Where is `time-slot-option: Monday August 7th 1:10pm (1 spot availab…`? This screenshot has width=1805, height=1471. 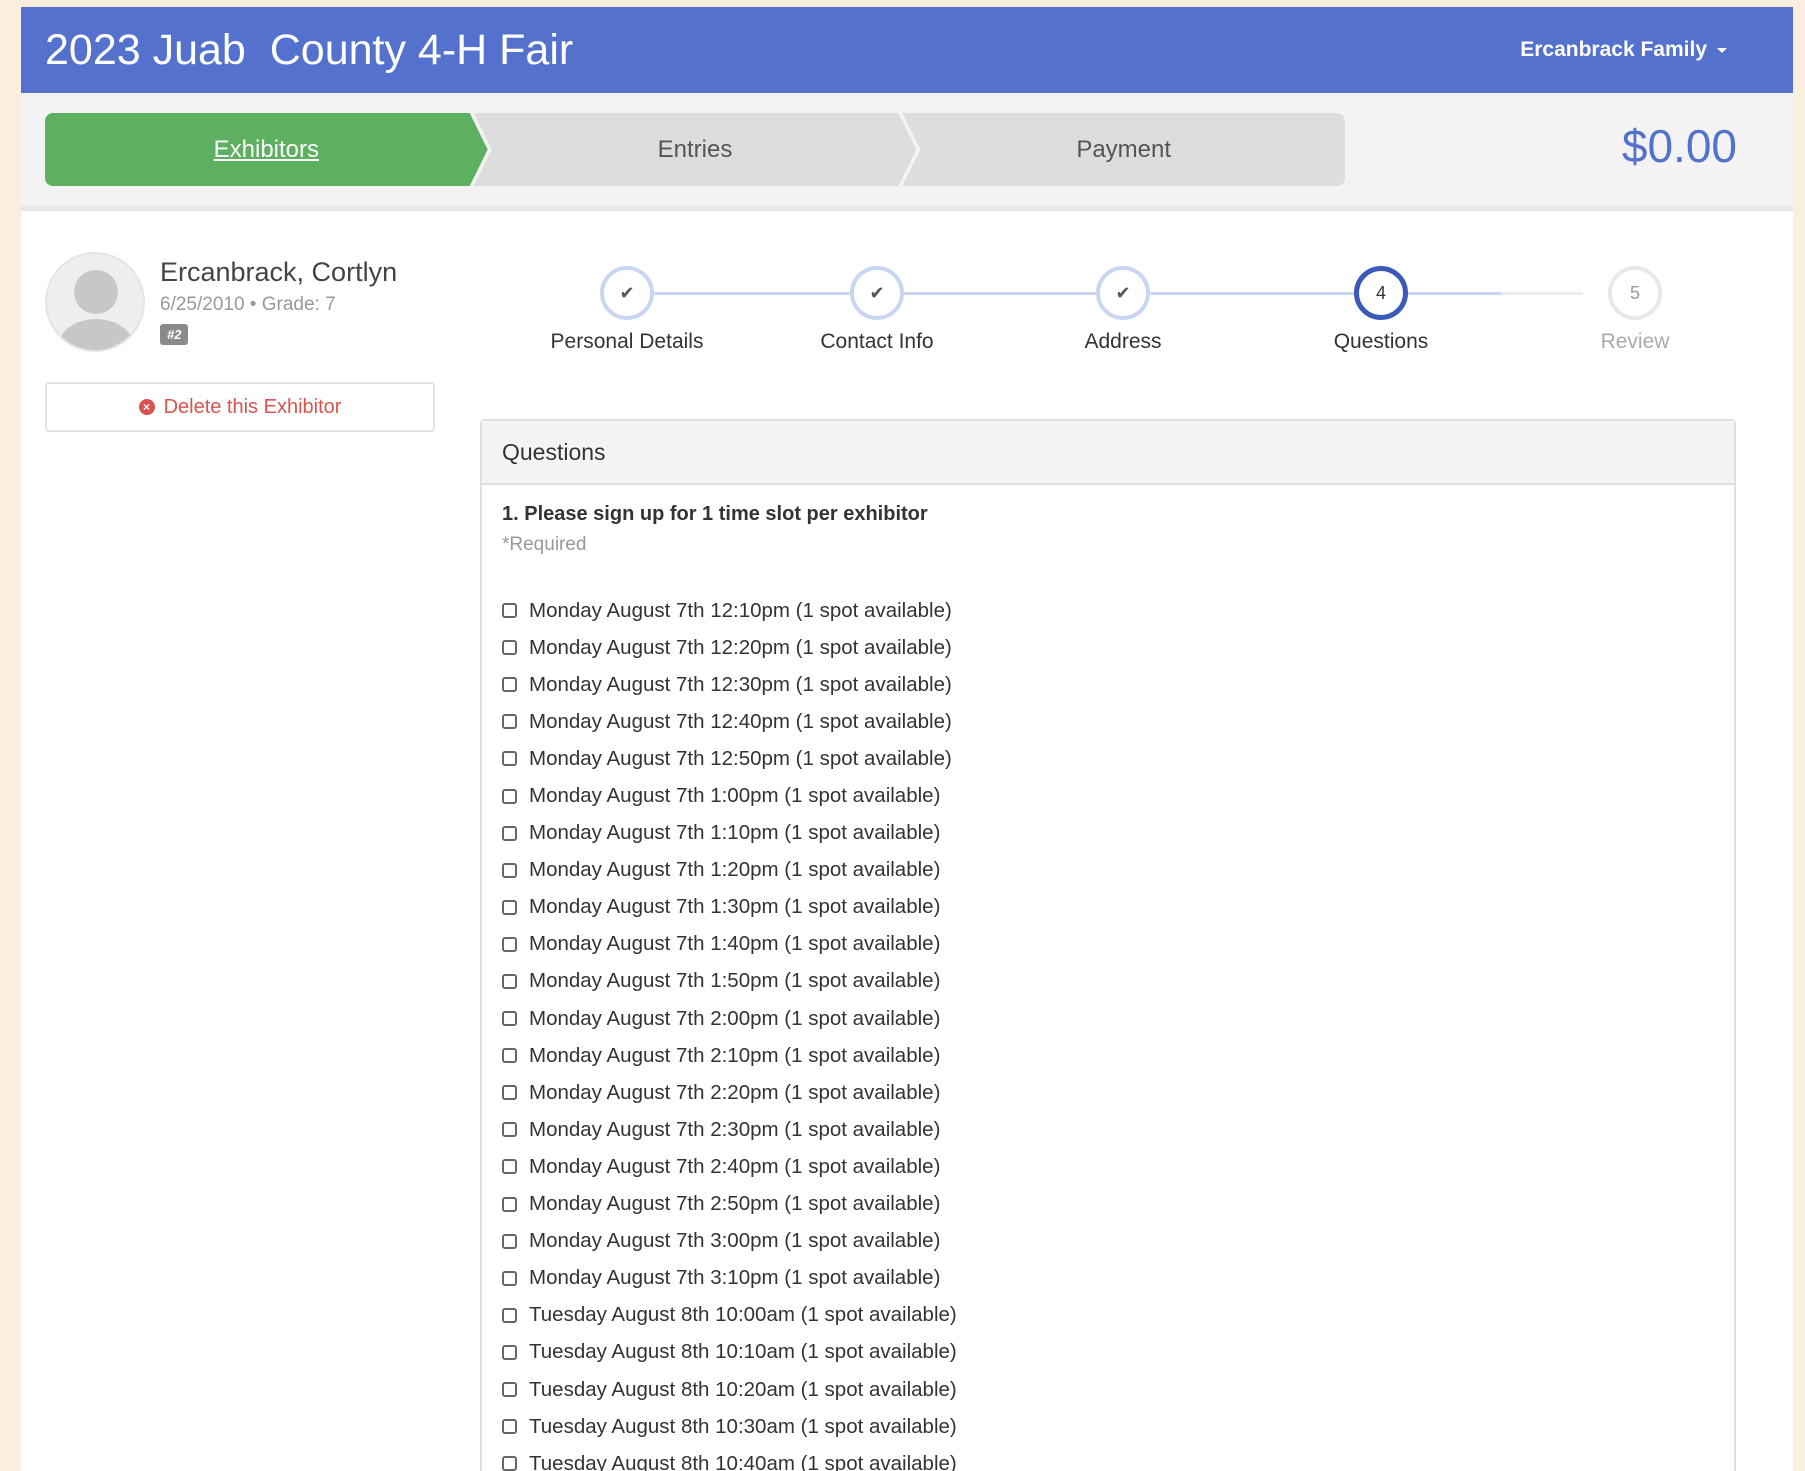
time-slot-option: Monday August 7th 1:10pm (1 spot availab… is located at coordinates (1108, 833).